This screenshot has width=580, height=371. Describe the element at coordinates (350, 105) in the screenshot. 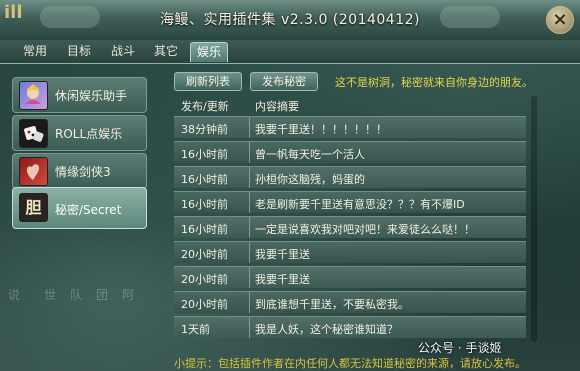

I see `table-header: 发布/更新 内容摘要` at that location.